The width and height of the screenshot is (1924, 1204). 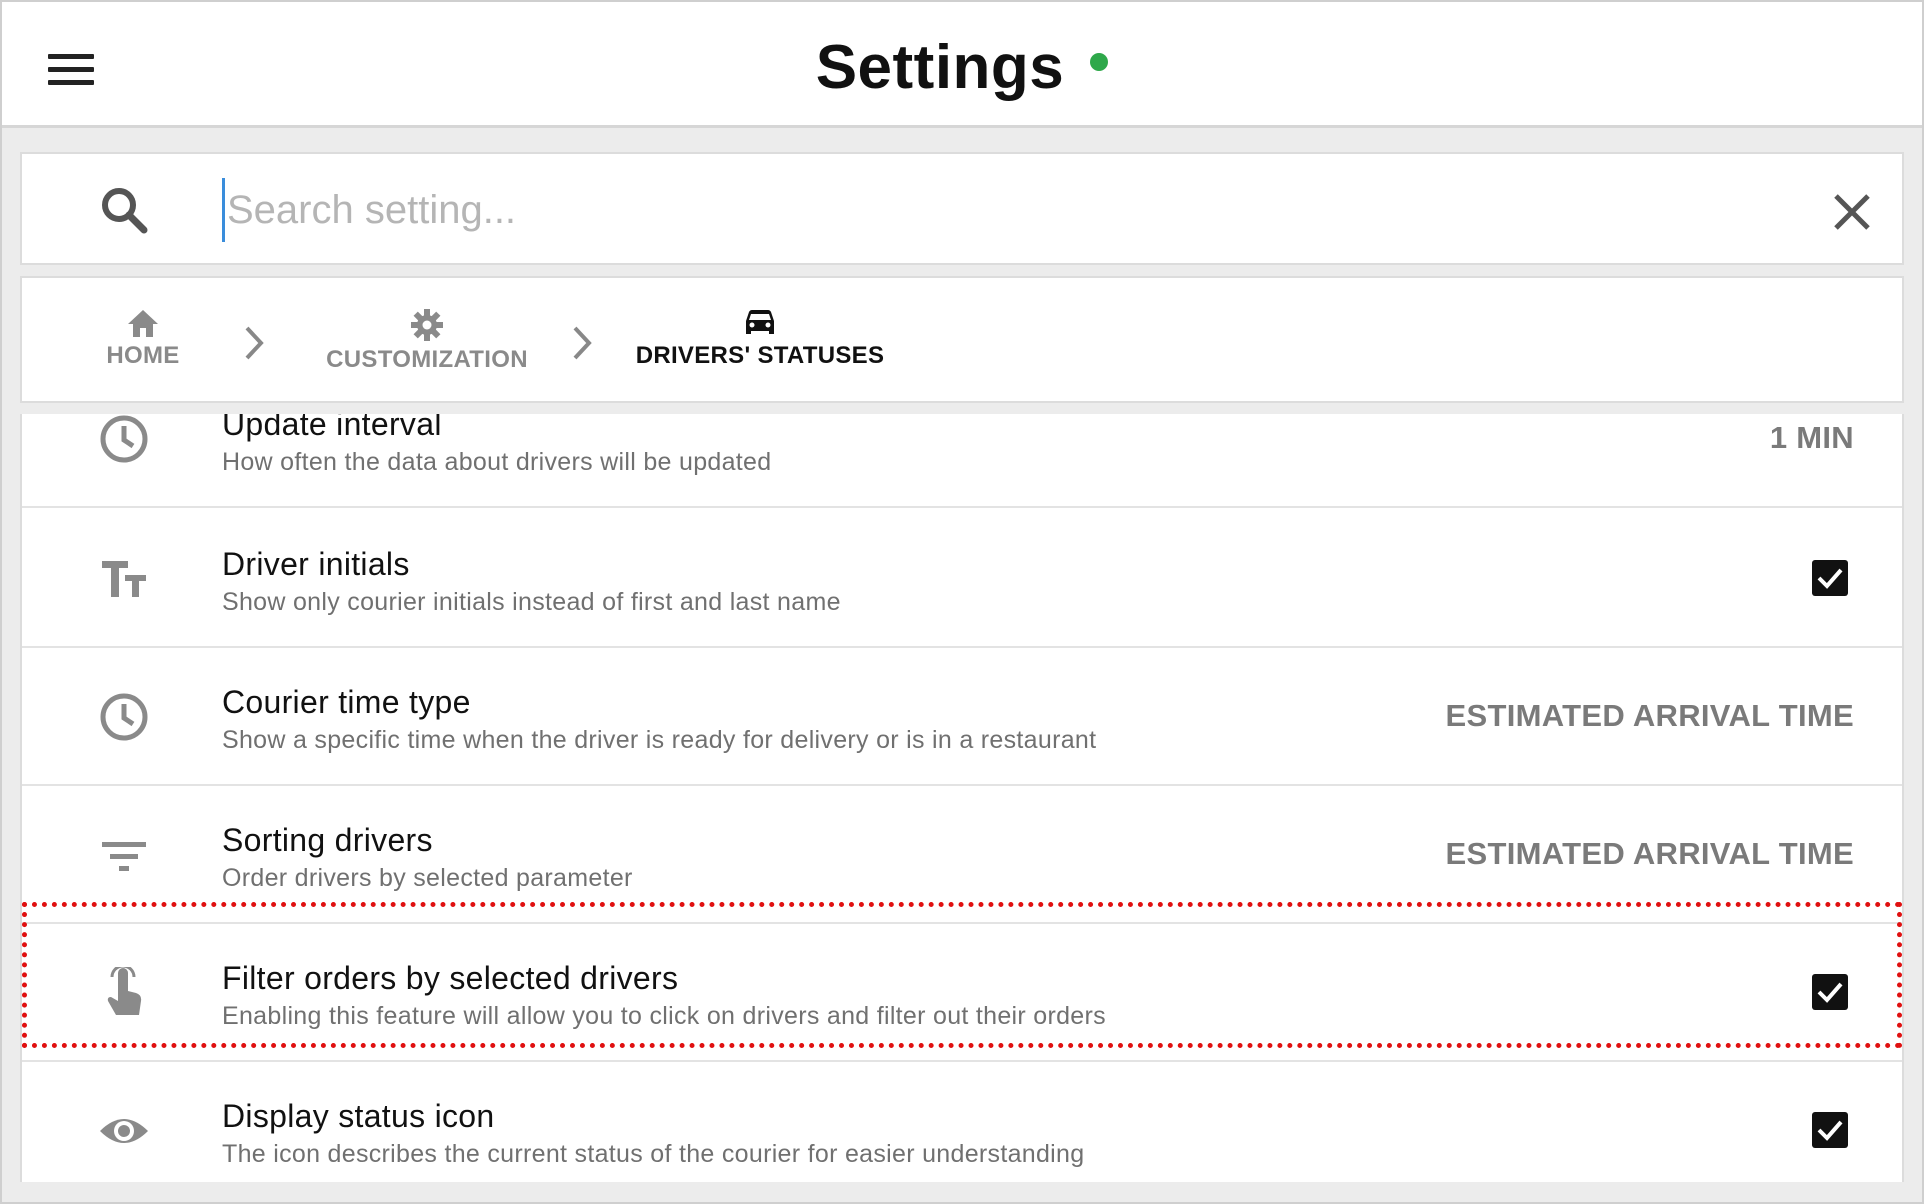 I want to click on text-size-icon, so click(x=124, y=579).